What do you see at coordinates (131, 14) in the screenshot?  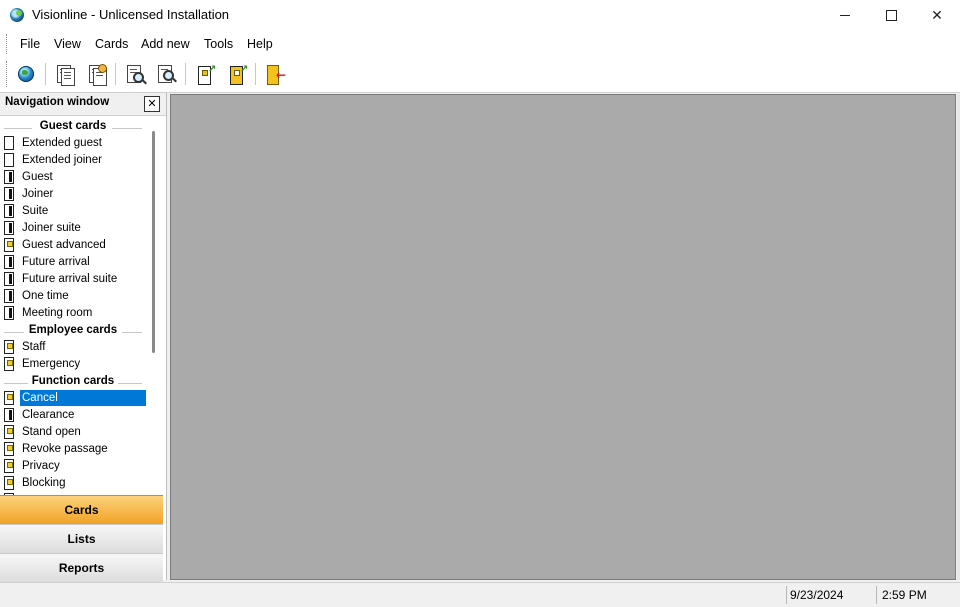 I see `window-title: Visionline - Unlicensed Installation` at bounding box center [131, 14].